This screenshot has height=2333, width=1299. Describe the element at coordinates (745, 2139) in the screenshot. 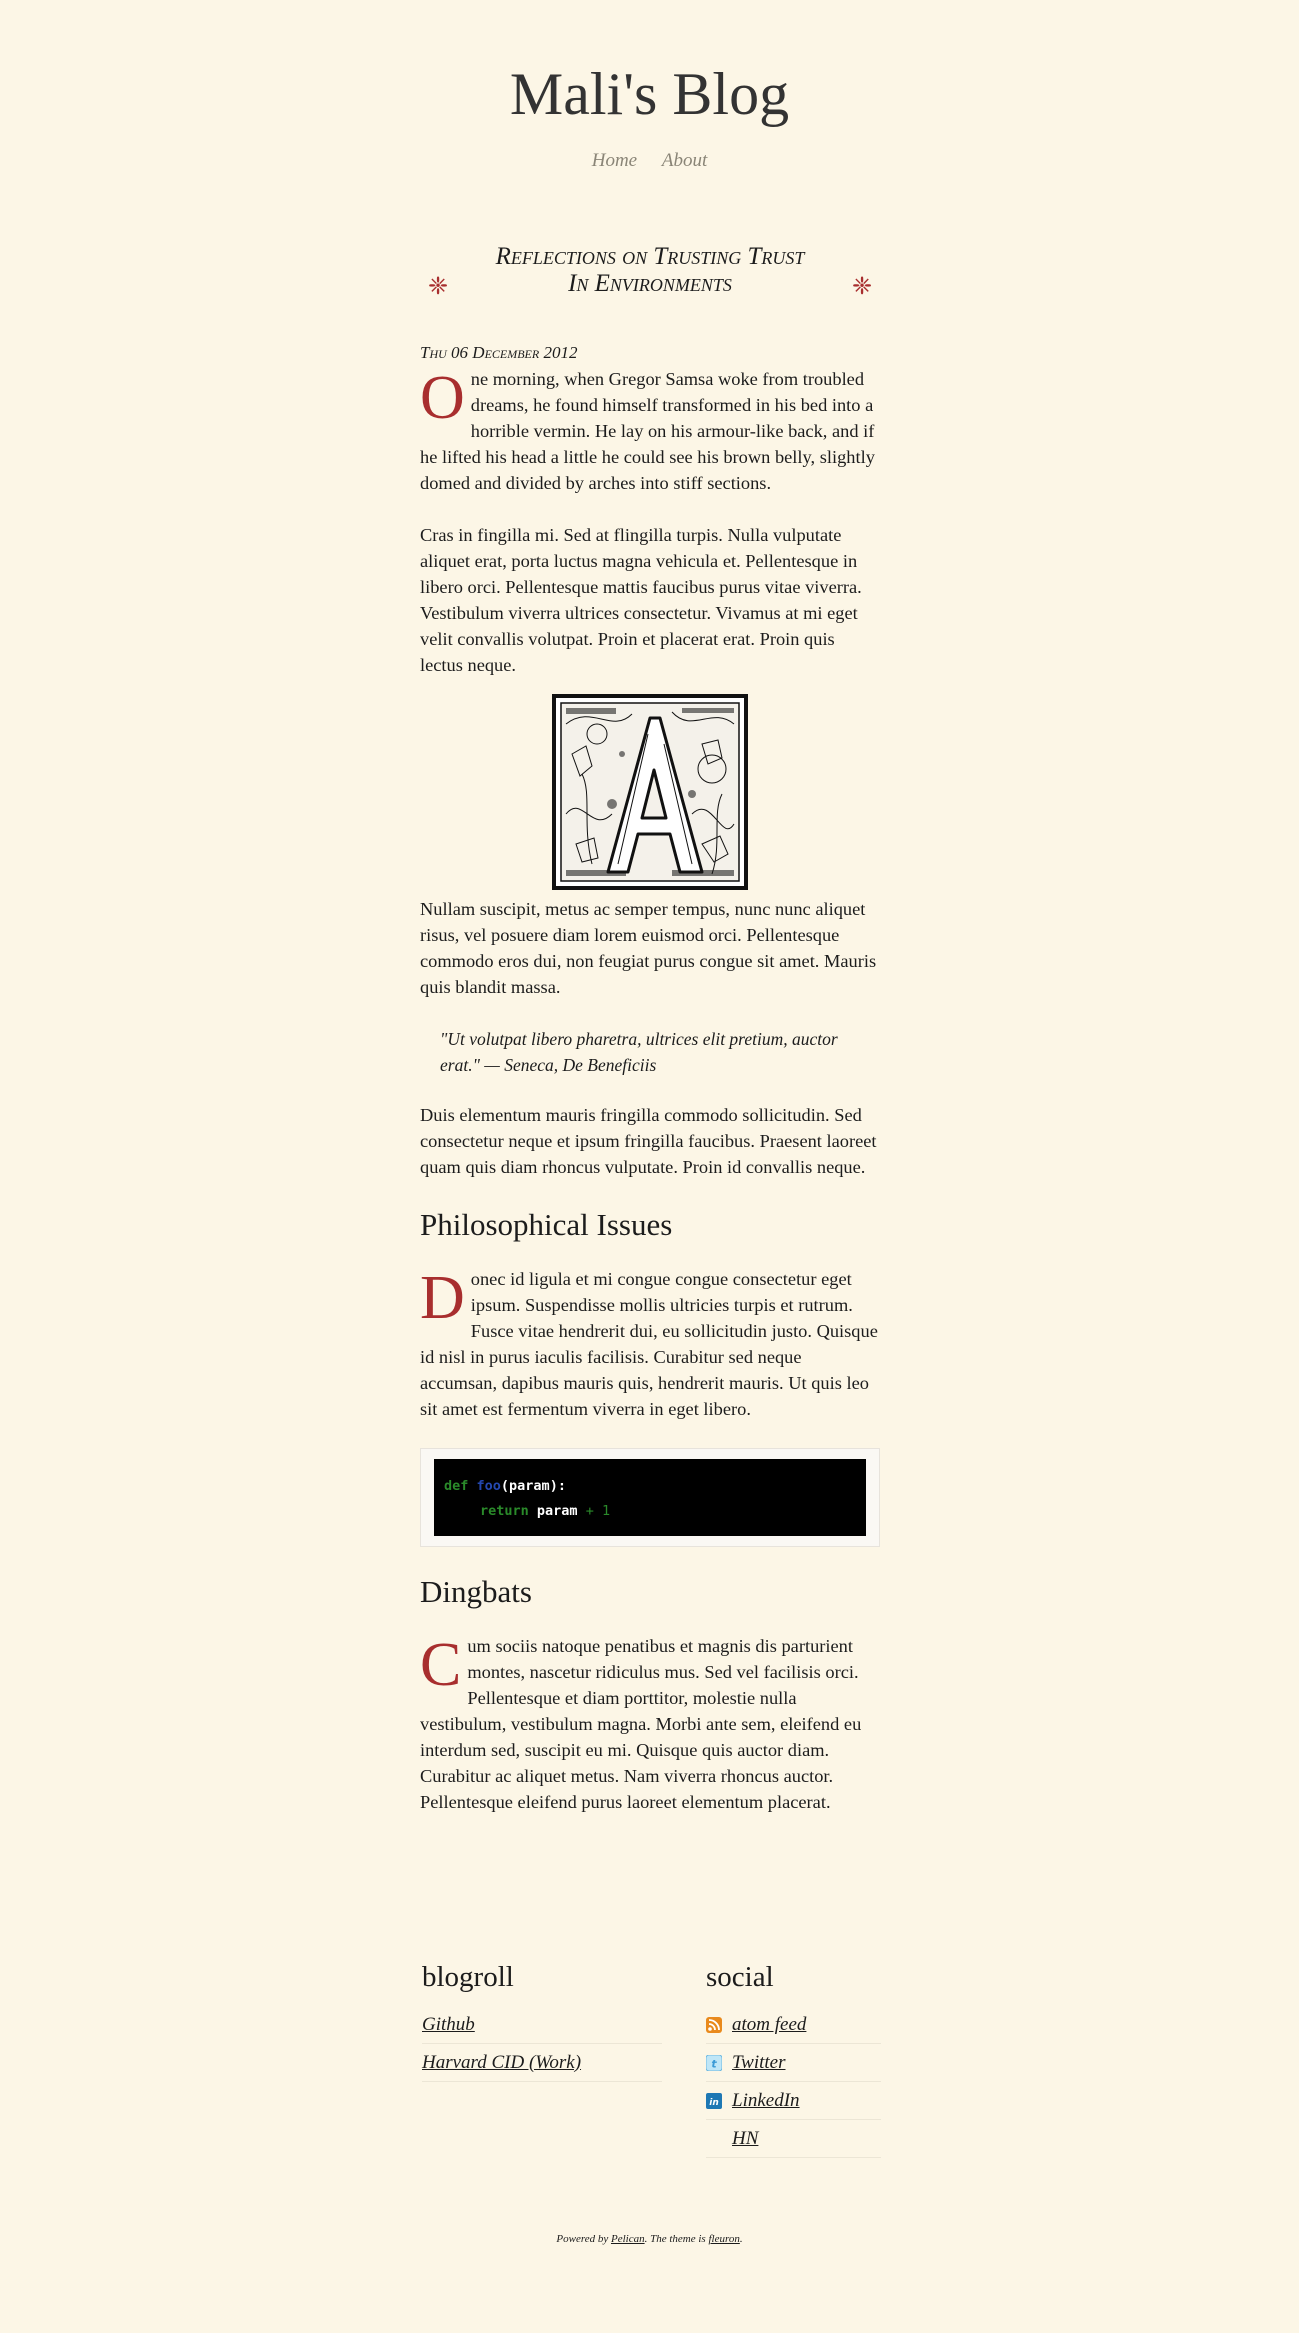

I see `social-link-hn: HN` at that location.